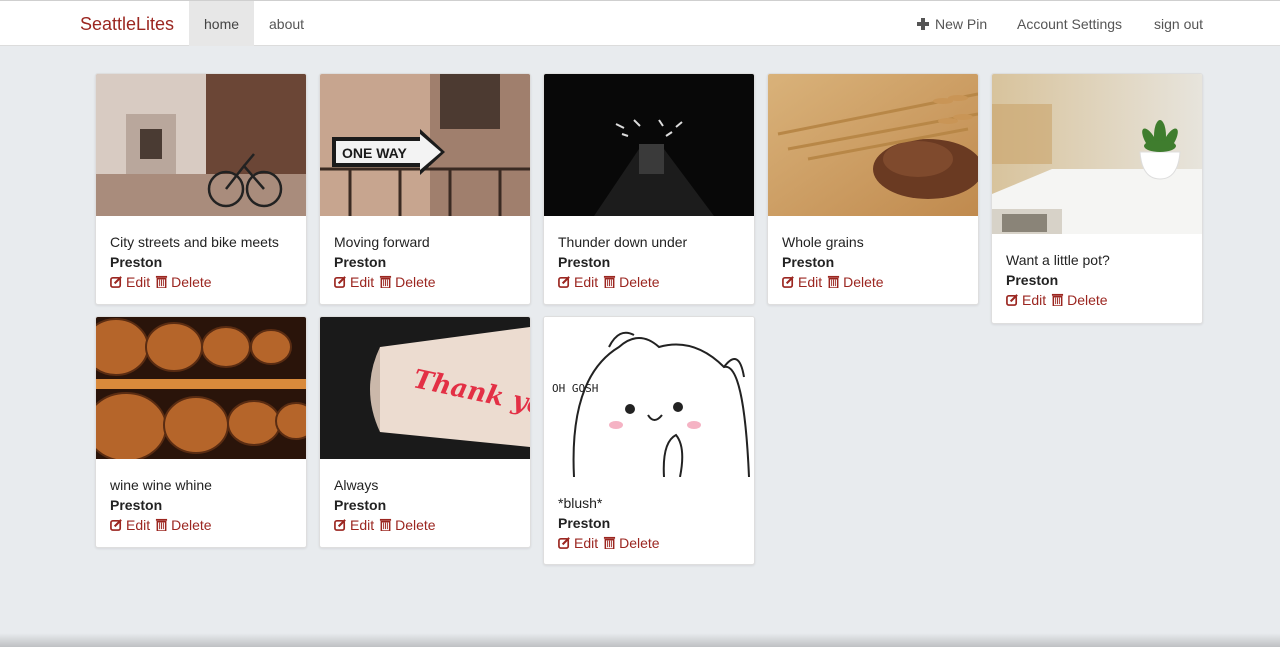 The height and width of the screenshot is (647, 1280). What do you see at coordinates (194, 242) in the screenshot?
I see `pin-title: City streets and bike meets` at bounding box center [194, 242].